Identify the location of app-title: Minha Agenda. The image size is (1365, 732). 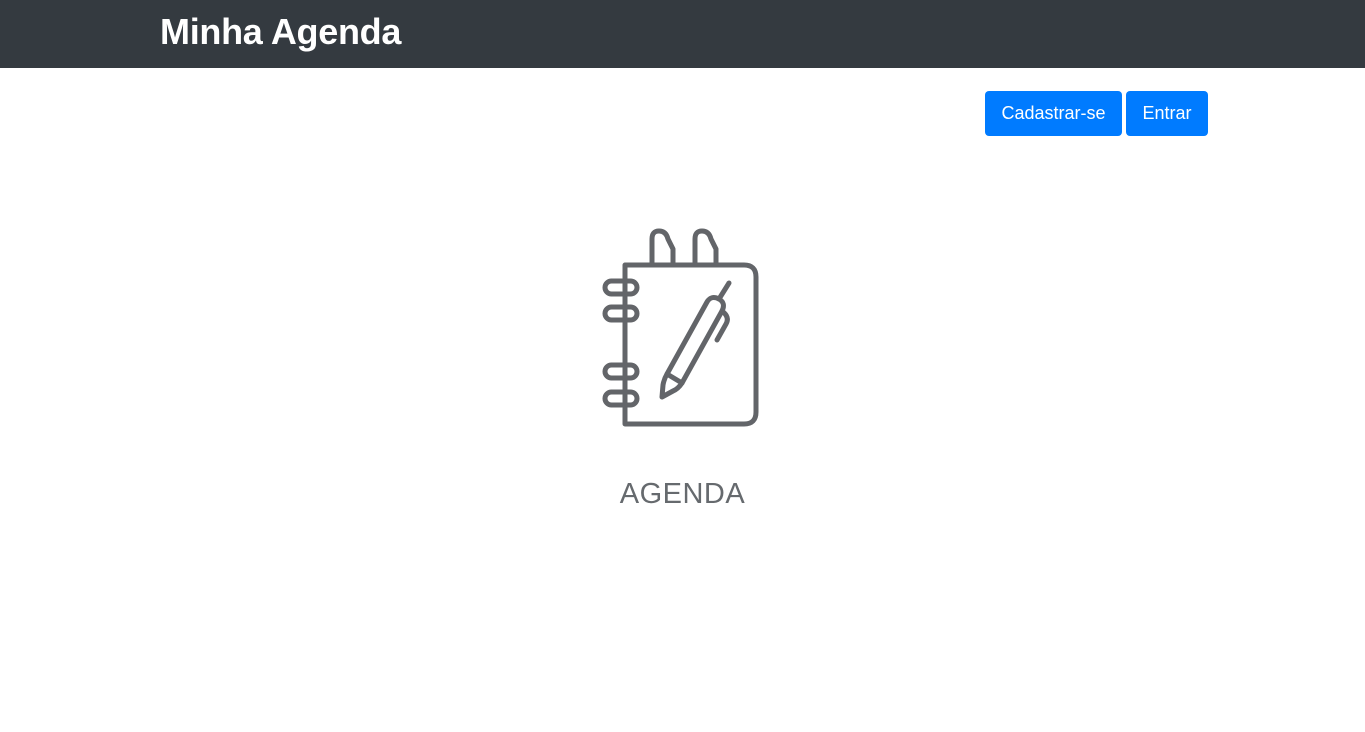
(280, 32).